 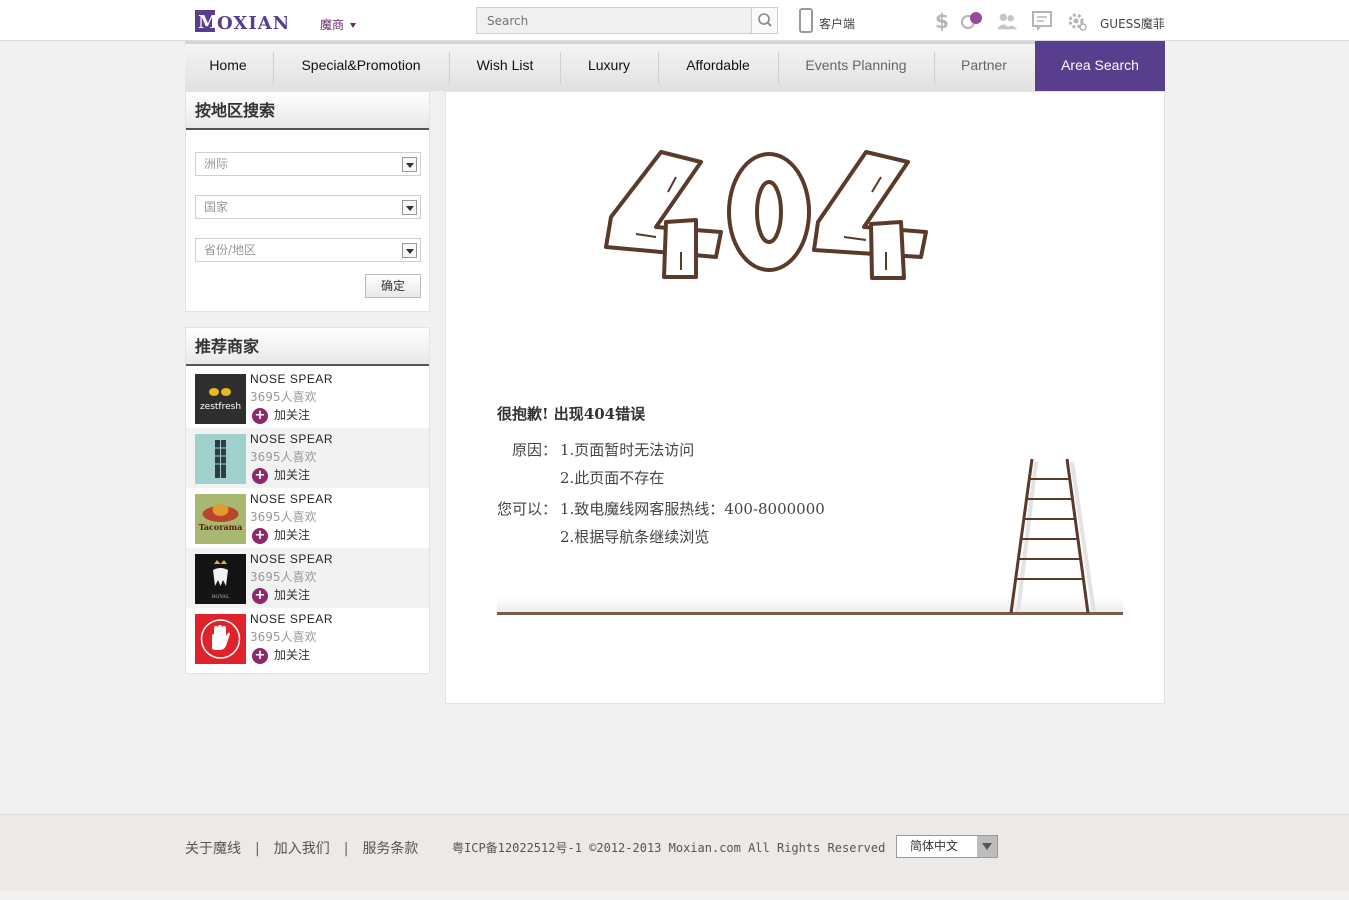 I want to click on footer-link-join: 加入我们, so click(x=302, y=849).